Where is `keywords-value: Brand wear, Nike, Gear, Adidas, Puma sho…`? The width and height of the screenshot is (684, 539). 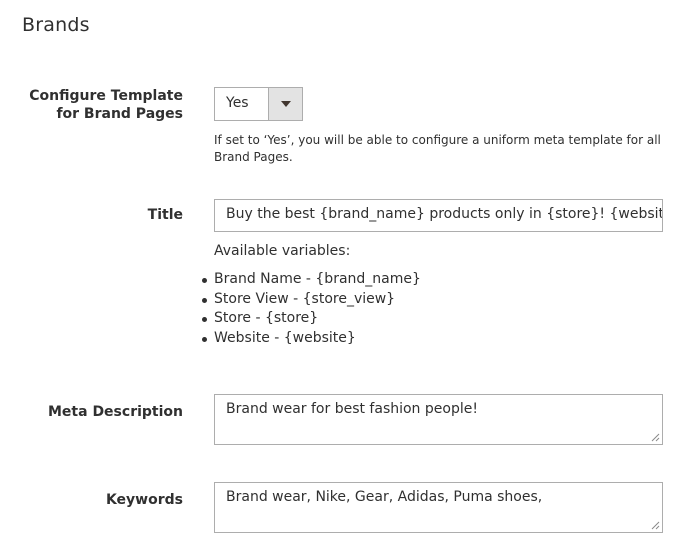 keywords-value: Brand wear, Nike, Gear, Adidas, Puma sho… is located at coordinates (384, 497).